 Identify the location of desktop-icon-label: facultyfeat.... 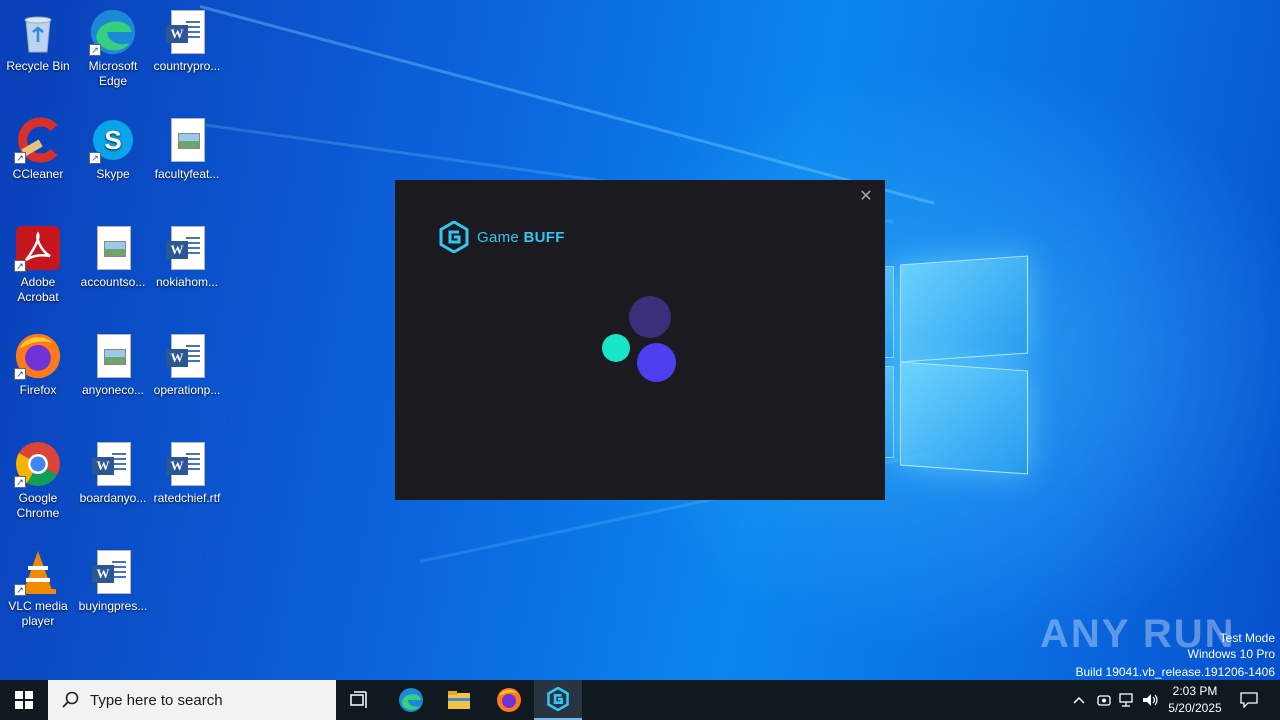
(187, 174).